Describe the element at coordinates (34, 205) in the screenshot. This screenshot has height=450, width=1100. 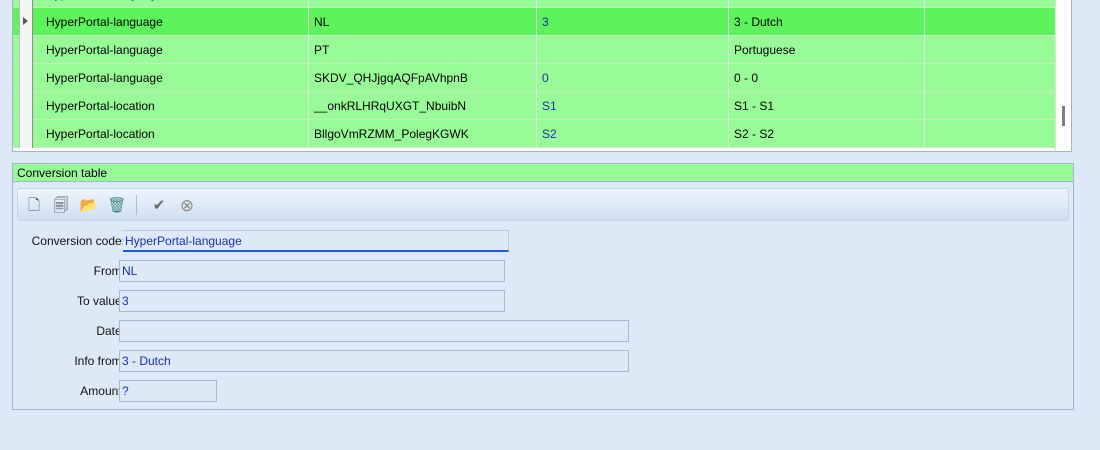
I see `new-document-icon: 🗋` at that location.